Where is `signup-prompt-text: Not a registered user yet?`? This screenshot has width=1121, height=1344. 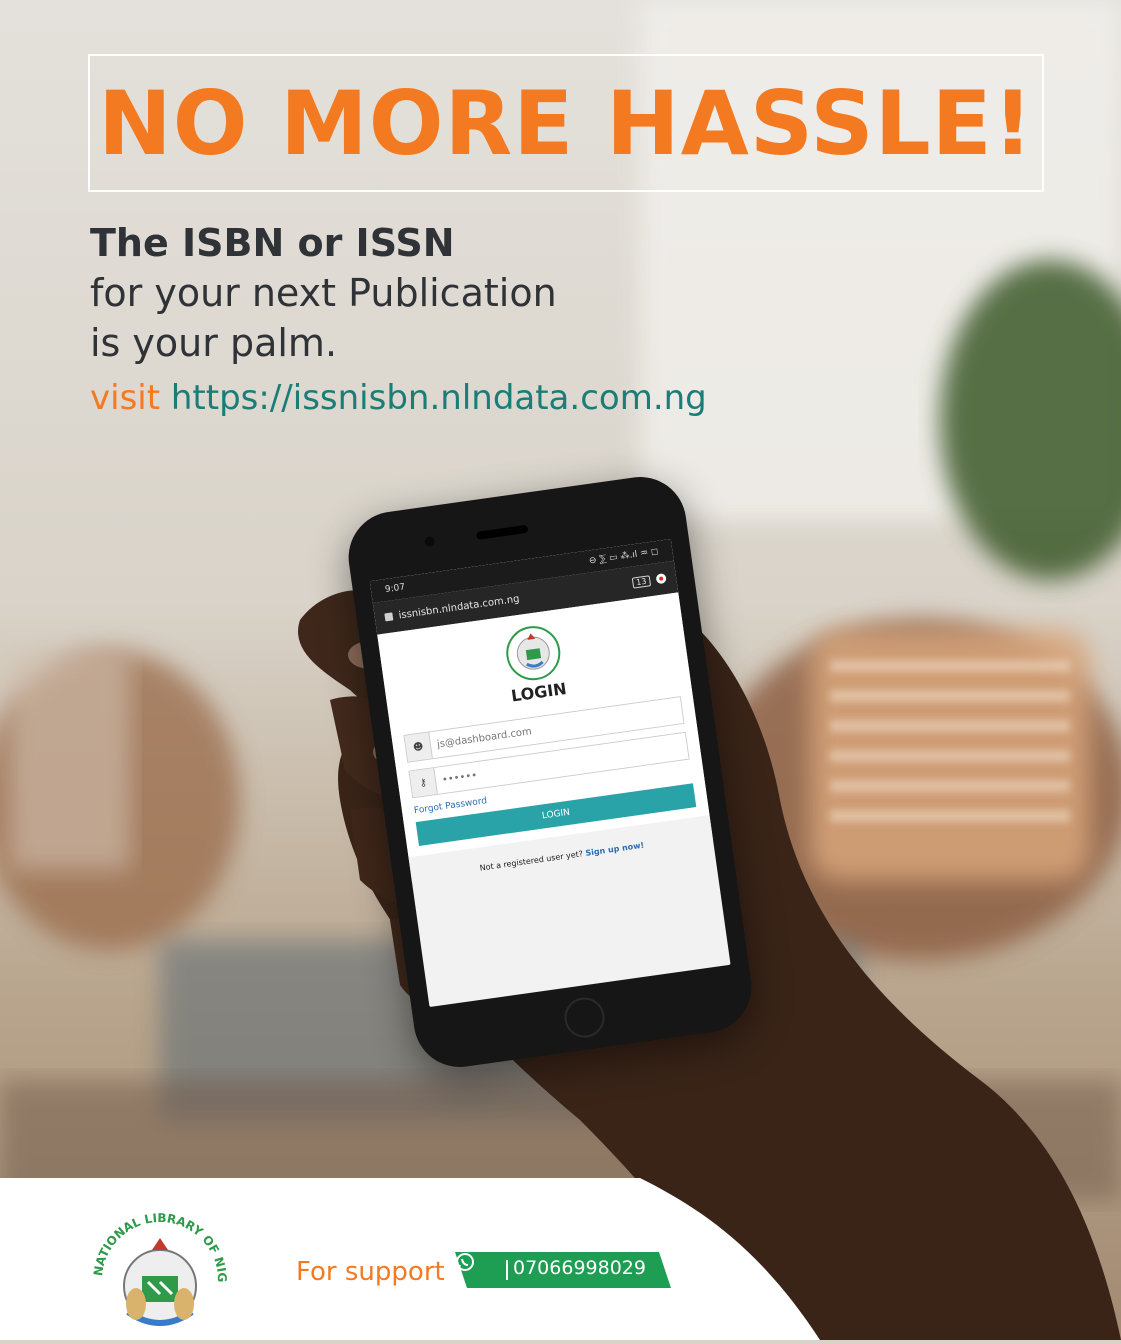
signup-prompt-text: Not a registered user yet? is located at coordinates (531, 861).